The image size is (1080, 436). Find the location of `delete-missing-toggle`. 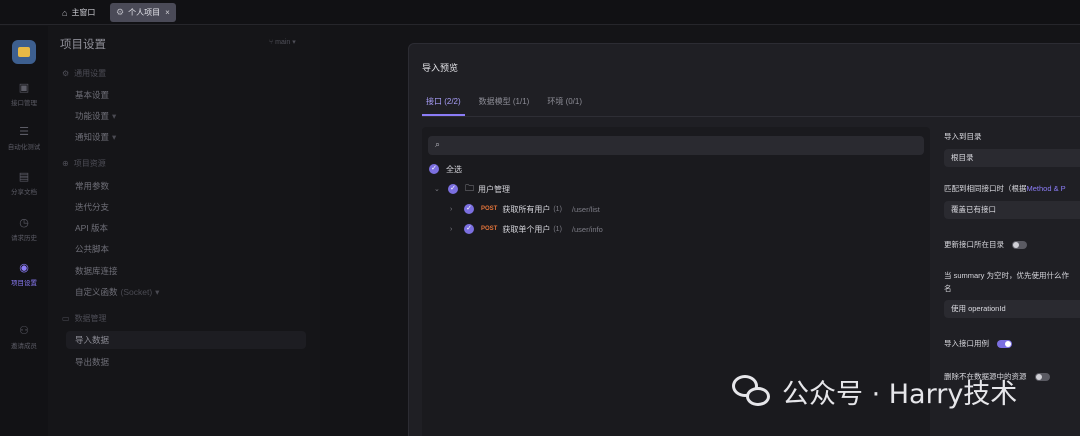

delete-missing-toggle is located at coordinates (1042, 377).